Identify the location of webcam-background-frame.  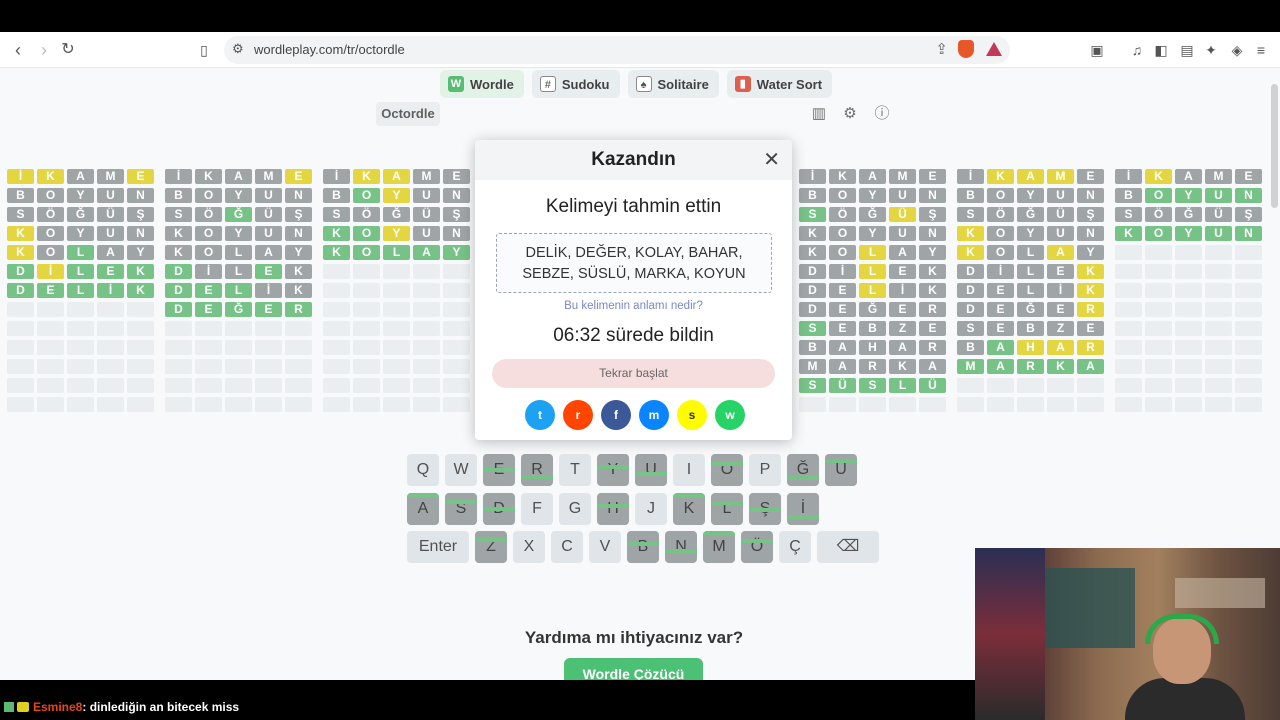
(1090, 608).